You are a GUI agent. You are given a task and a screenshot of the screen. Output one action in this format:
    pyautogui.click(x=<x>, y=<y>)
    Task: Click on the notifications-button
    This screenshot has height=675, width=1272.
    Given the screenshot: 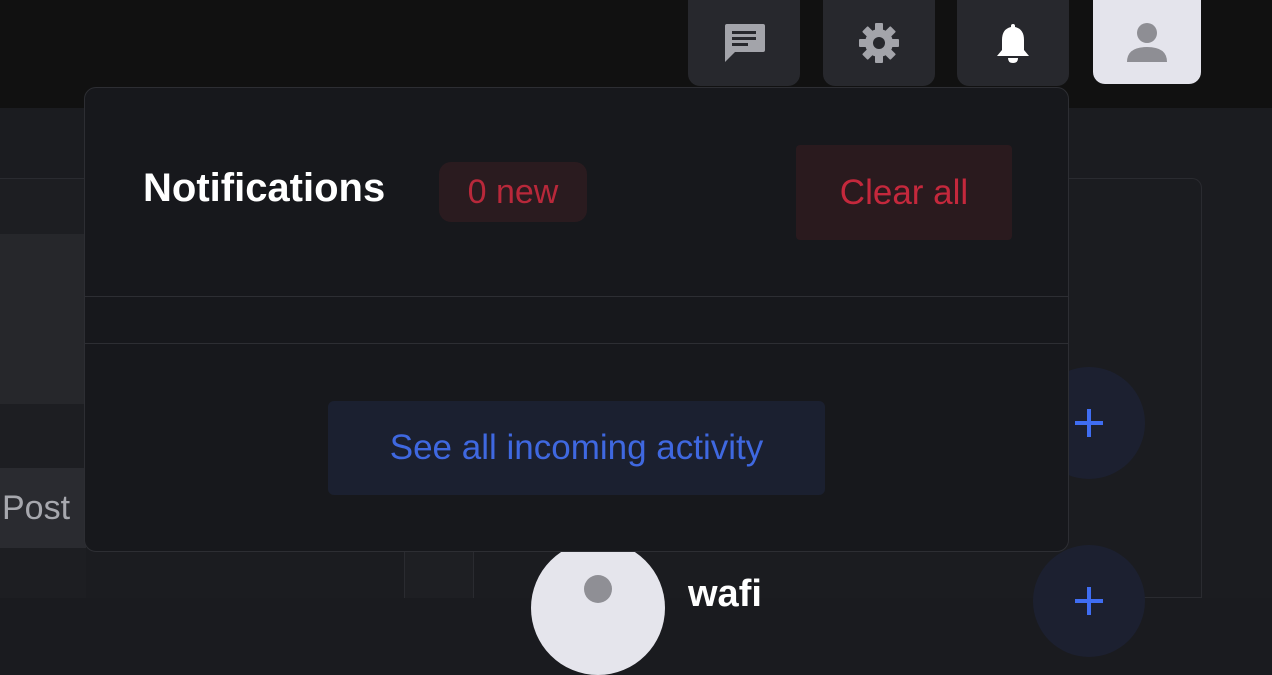 What is the action you would take?
    pyautogui.click(x=1013, y=43)
    